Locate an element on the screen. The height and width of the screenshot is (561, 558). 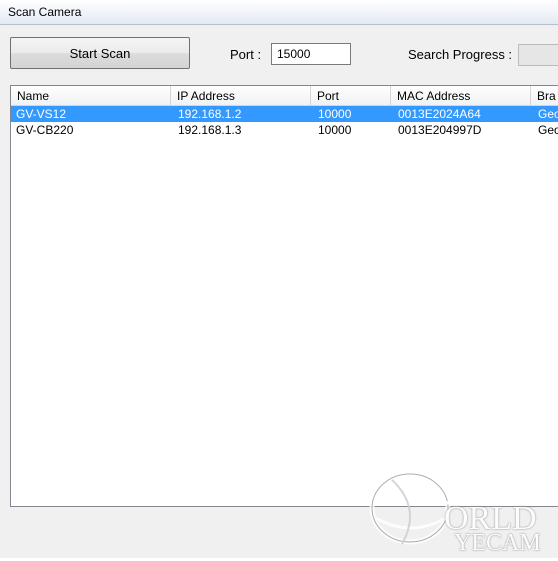
cell-ip-address: 192.168.1.2 is located at coordinates (210, 114).